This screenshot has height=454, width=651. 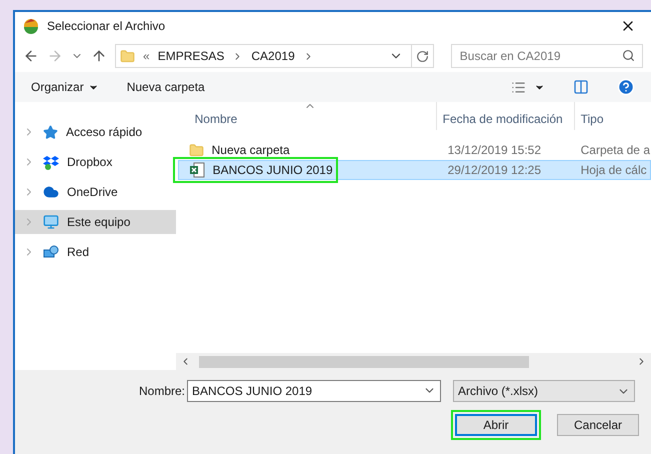 What do you see at coordinates (422, 56) in the screenshot?
I see `refresh-icon` at bounding box center [422, 56].